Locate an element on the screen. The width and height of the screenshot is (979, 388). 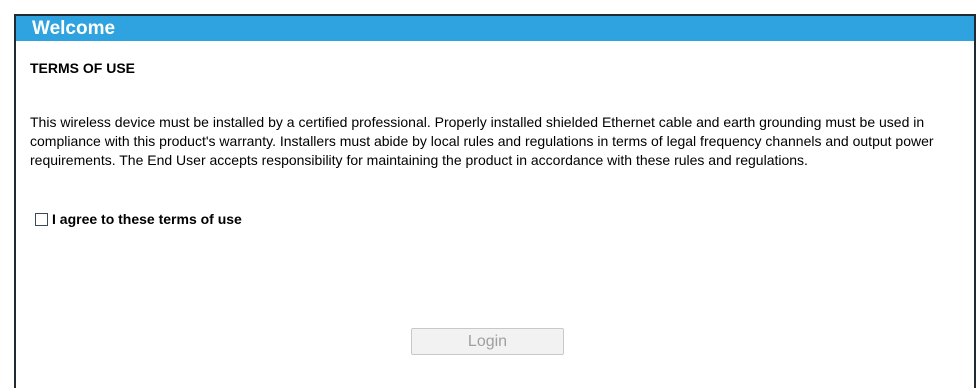
panel-title: Welcome is located at coordinates (74, 28).